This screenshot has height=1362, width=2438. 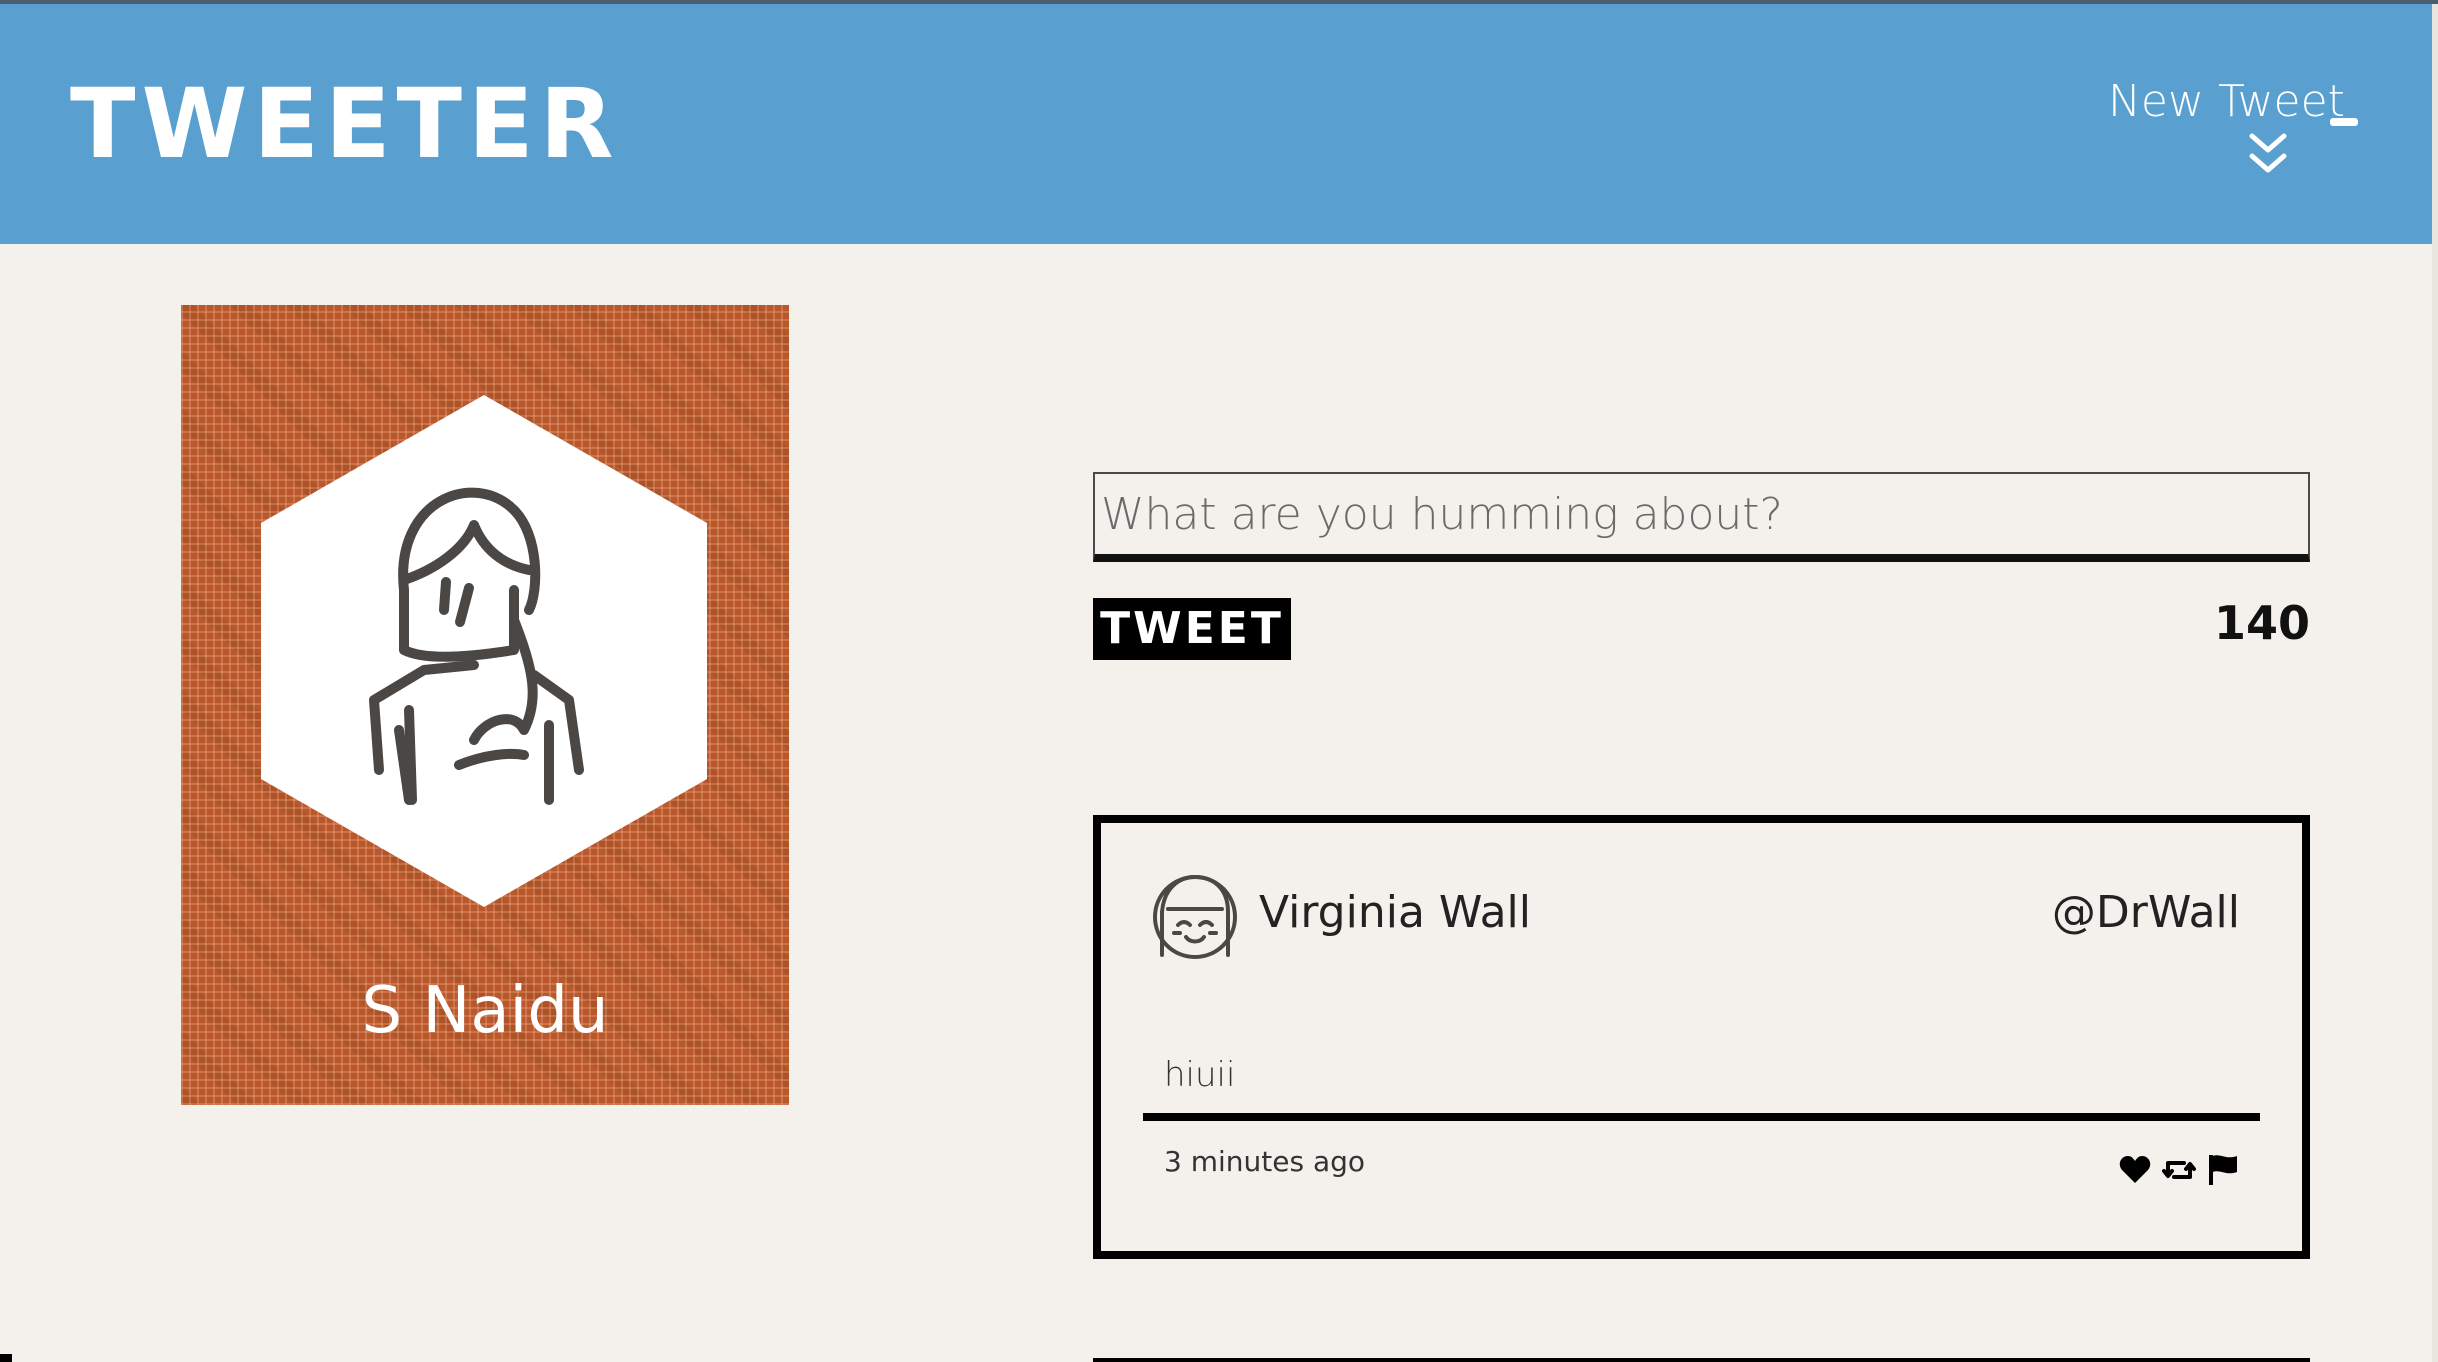 I want to click on heart-icon, so click(x=2135, y=1170).